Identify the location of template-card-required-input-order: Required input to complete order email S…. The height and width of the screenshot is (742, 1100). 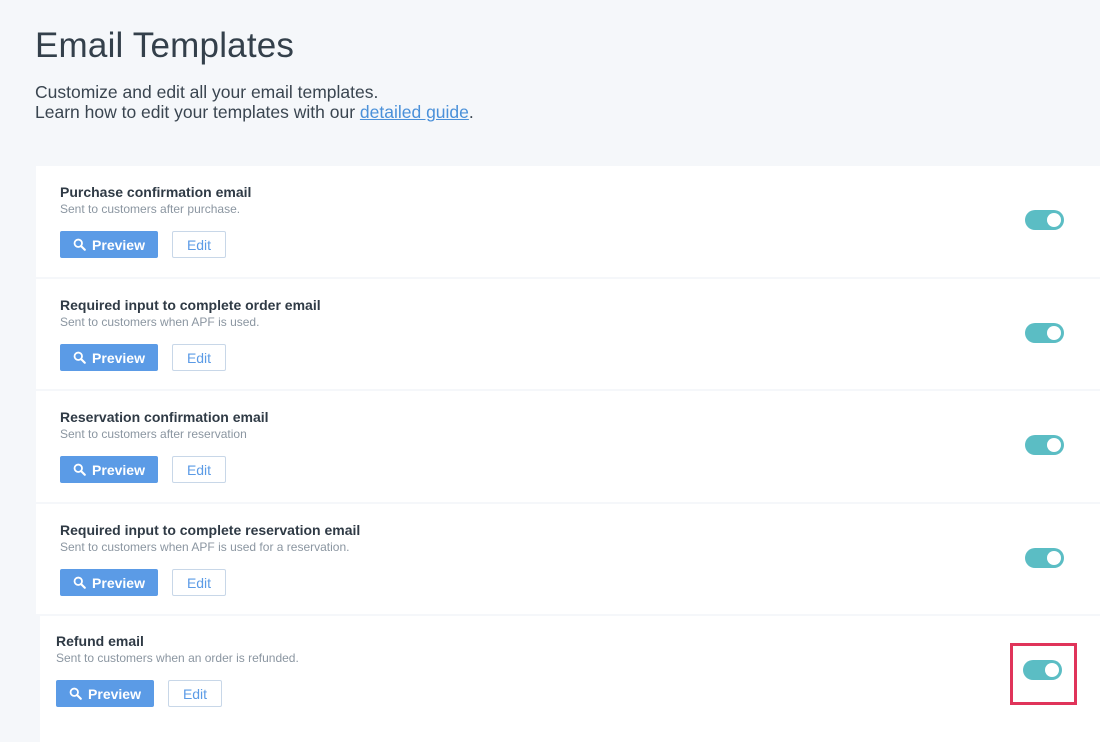
(568, 334).